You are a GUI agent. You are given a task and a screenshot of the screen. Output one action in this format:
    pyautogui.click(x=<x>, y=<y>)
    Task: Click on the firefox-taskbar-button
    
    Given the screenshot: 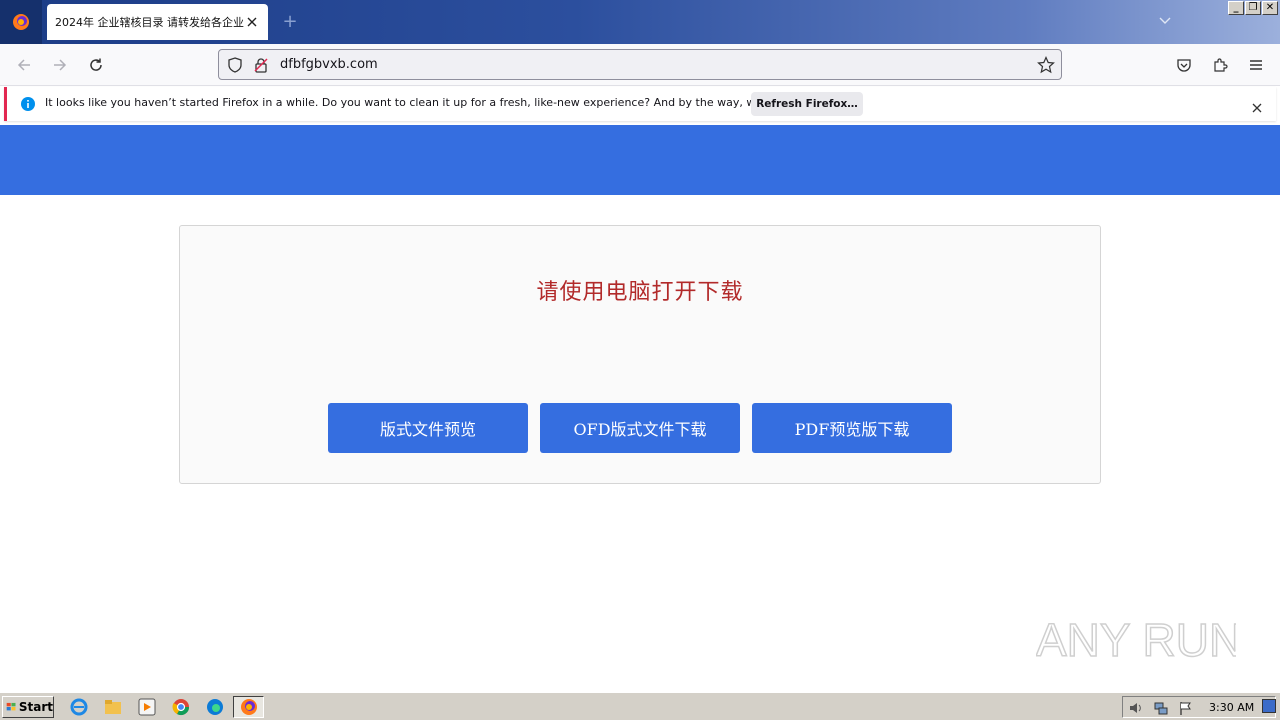 What is the action you would take?
    pyautogui.click(x=248, y=707)
    